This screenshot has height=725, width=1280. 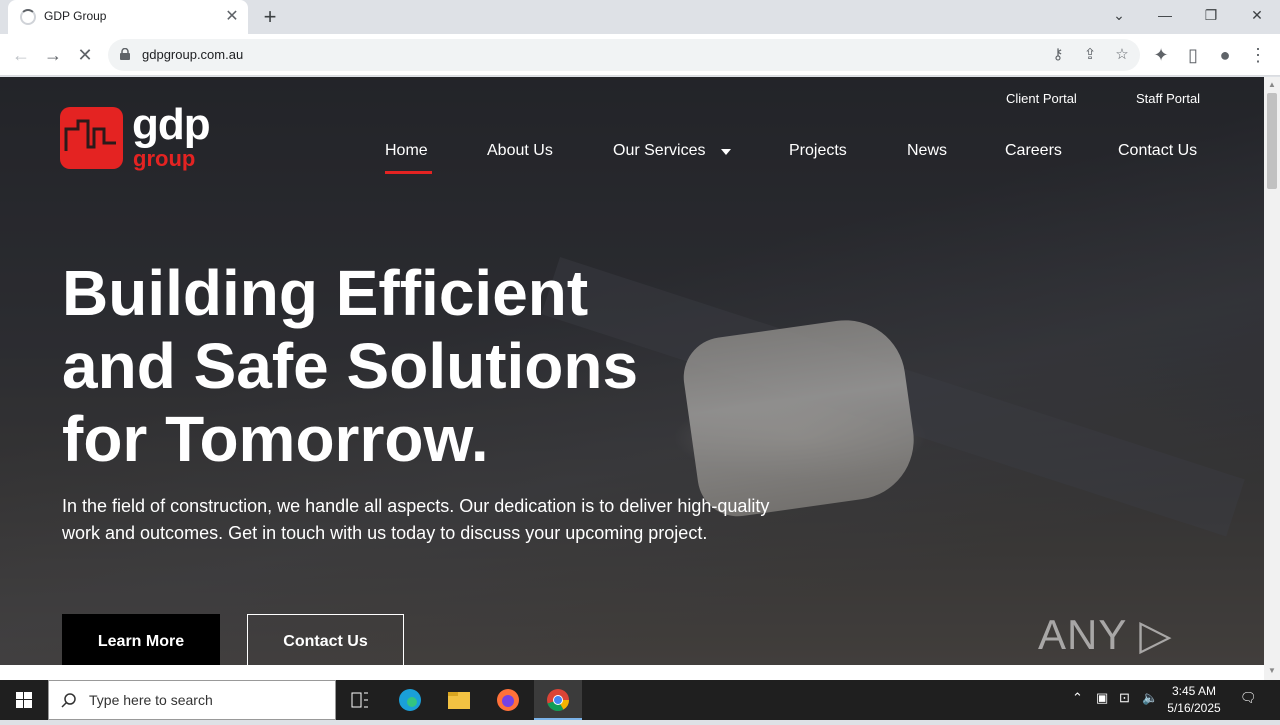 What do you see at coordinates (1105, 638) in the screenshot?
I see `anyrun-watermark: ANY ▷ RUN` at bounding box center [1105, 638].